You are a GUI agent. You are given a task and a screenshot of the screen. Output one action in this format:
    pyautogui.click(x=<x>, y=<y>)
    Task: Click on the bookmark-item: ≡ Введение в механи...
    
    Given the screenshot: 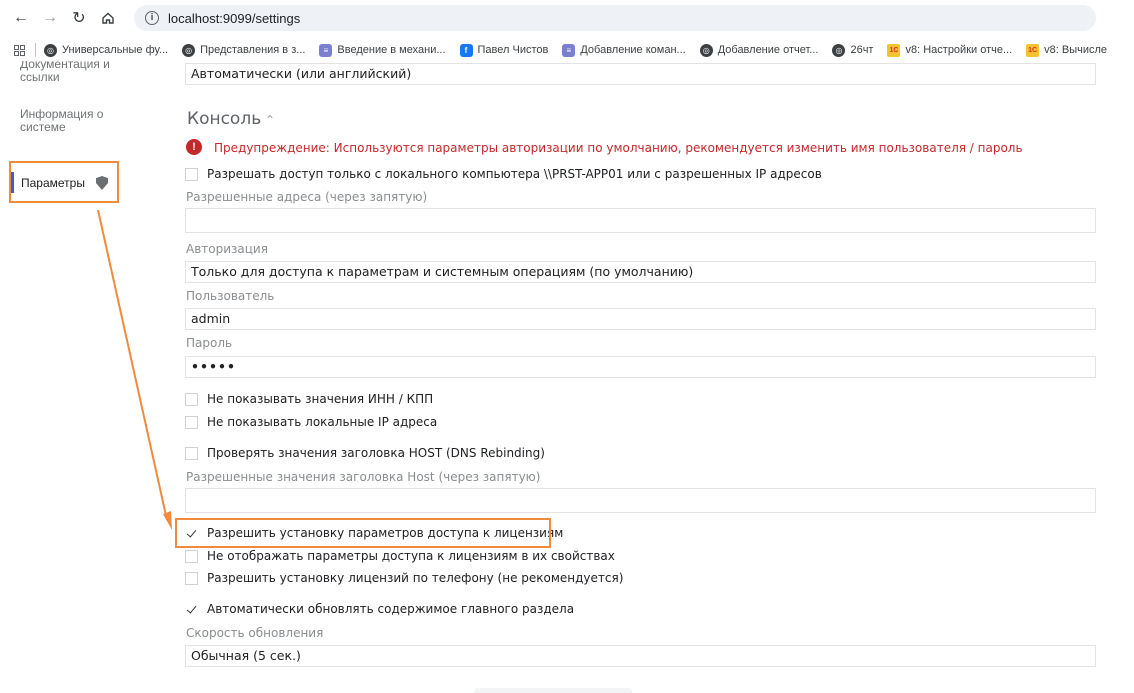 What is the action you would take?
    pyautogui.click(x=382, y=50)
    